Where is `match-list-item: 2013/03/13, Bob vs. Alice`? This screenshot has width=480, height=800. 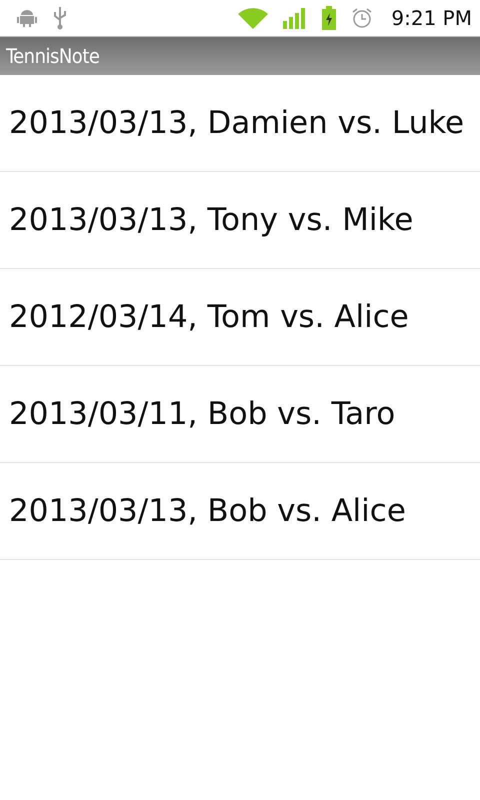
match-list-item: 2013/03/13, Bob vs. Alice is located at coordinates (240, 511).